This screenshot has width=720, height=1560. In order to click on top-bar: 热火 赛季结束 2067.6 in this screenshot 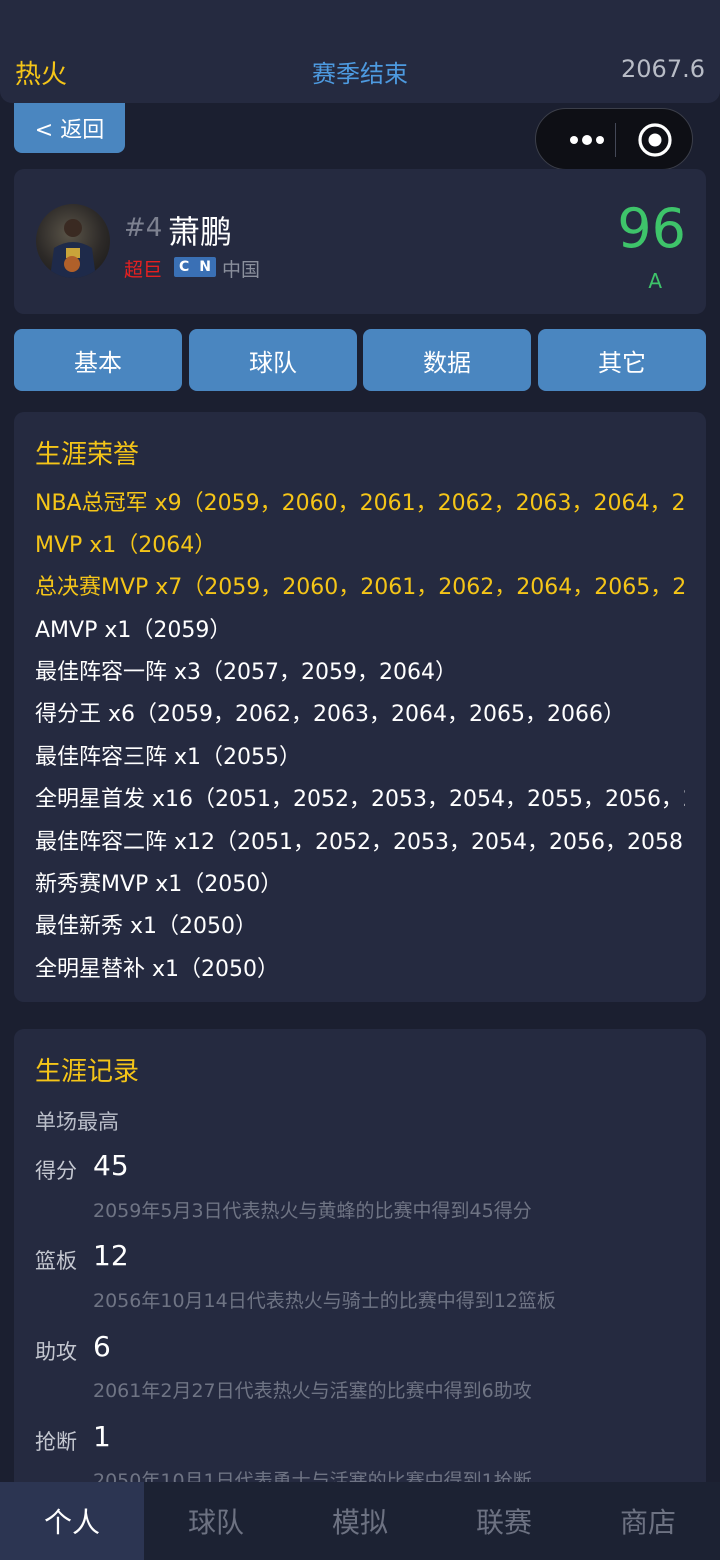, I will do `click(360, 51)`.